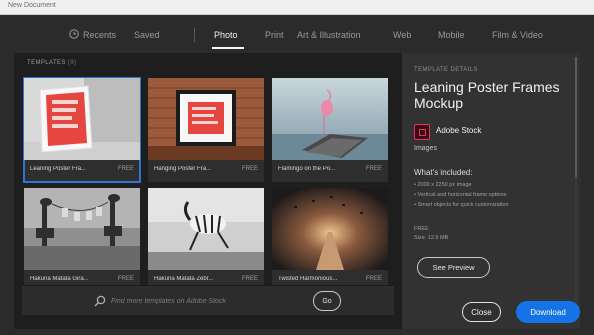 The height and width of the screenshot is (335, 594). Describe the element at coordinates (297, 7) in the screenshot. I see `window-titlebar: New Document` at that location.